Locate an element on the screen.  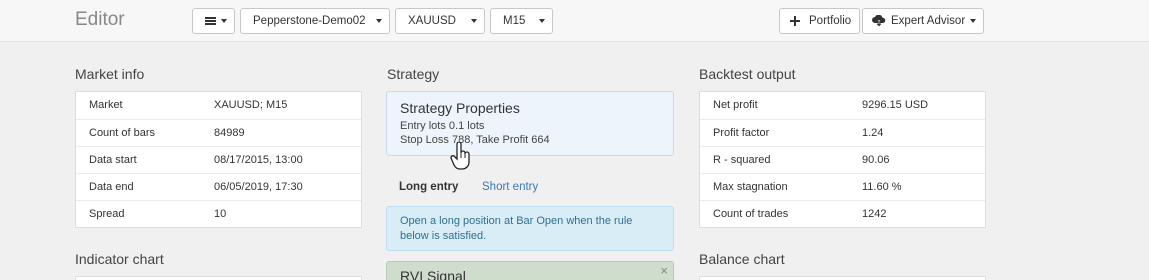
row-value: 84989 is located at coordinates (229, 133).